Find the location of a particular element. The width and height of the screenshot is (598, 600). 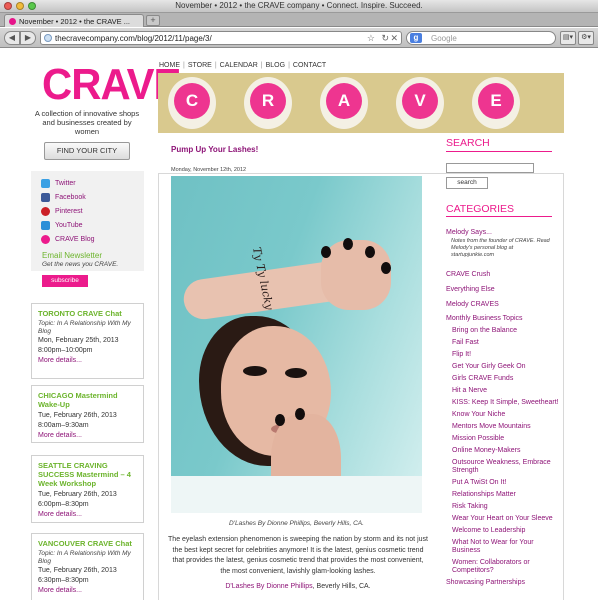

subcategory: Girls CRAVE Funds is located at coordinates (482, 379).